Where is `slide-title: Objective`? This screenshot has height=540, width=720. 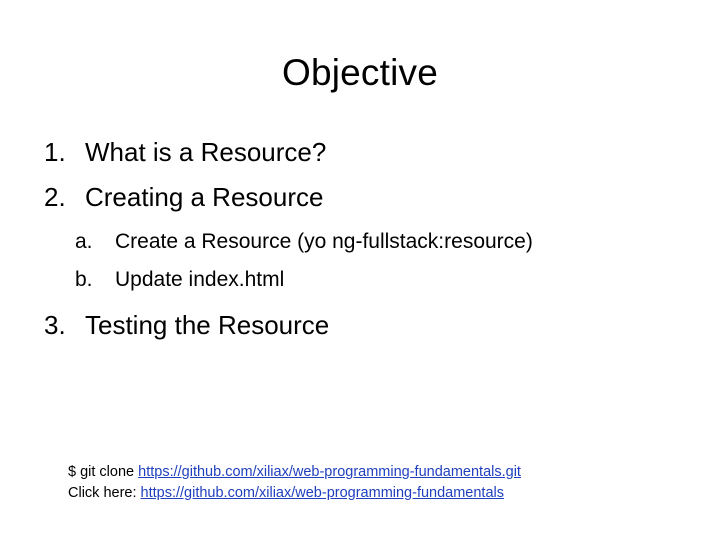 slide-title: Objective is located at coordinates (360, 72).